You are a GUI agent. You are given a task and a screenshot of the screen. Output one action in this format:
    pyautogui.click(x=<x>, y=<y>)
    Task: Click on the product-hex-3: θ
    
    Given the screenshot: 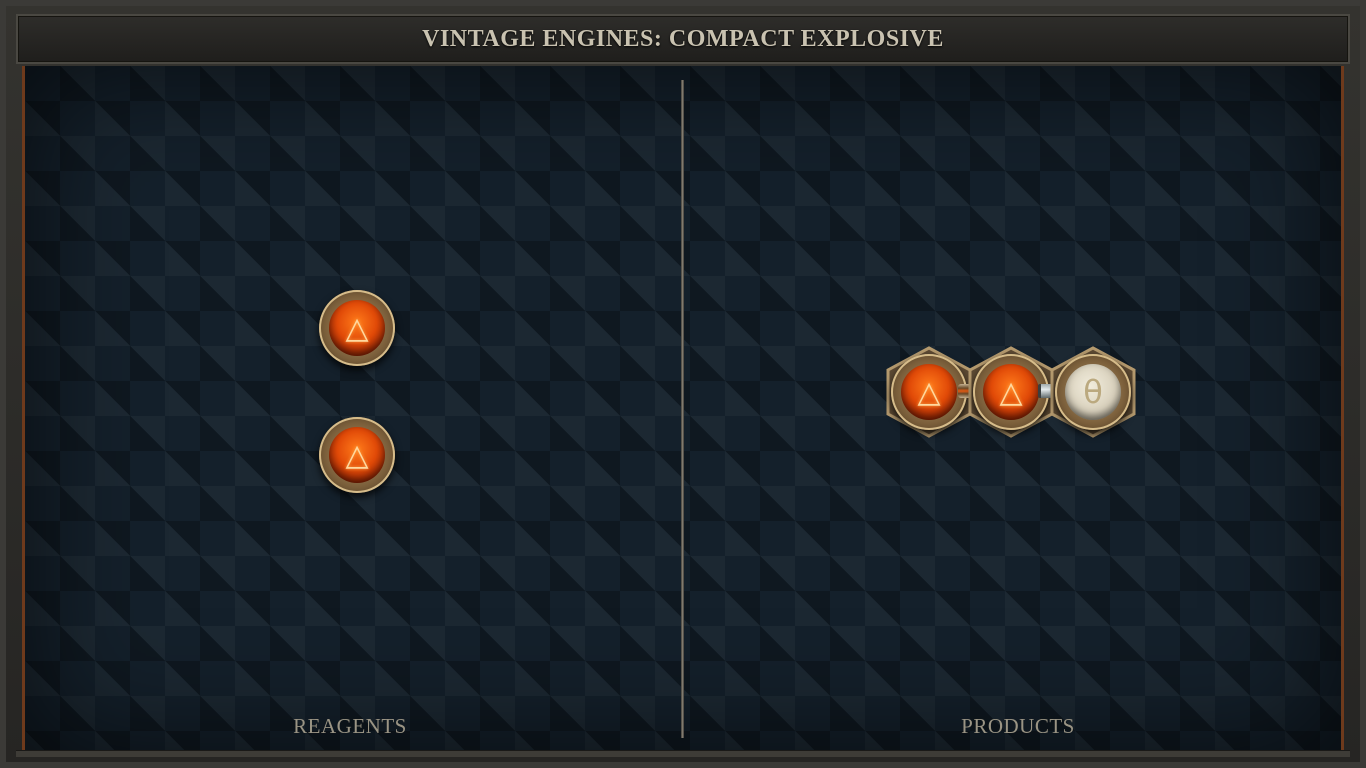 What is the action you would take?
    pyautogui.click(x=1093, y=392)
    